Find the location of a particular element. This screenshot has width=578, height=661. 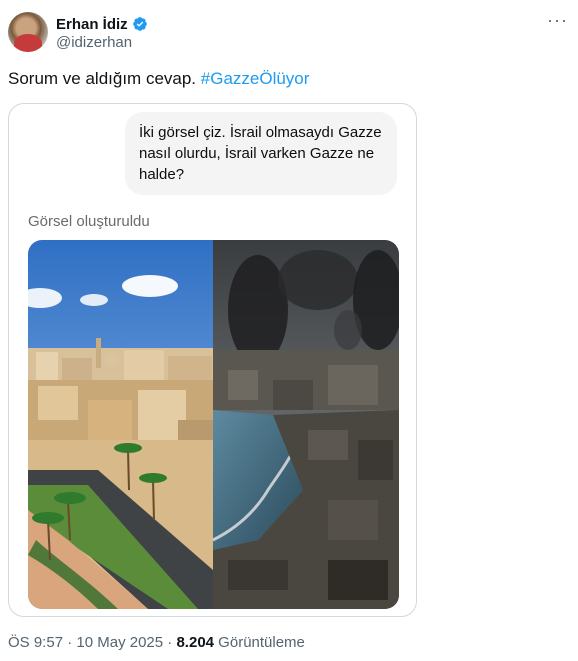

author-handle: @idizerhan is located at coordinates (94, 42).